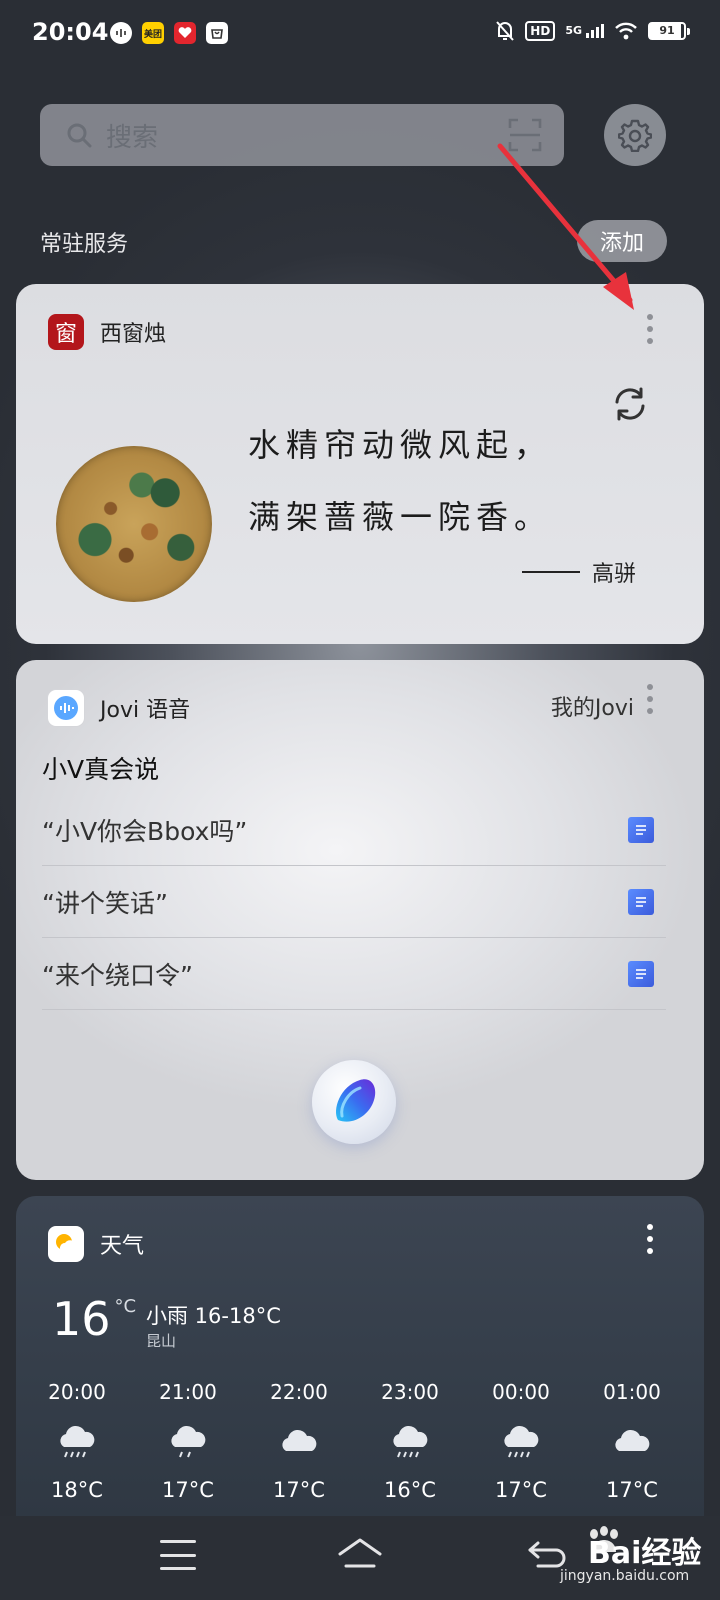 This screenshot has height=1600, width=720. What do you see at coordinates (650, 1239) in the screenshot?
I see `weather-more-icon` at bounding box center [650, 1239].